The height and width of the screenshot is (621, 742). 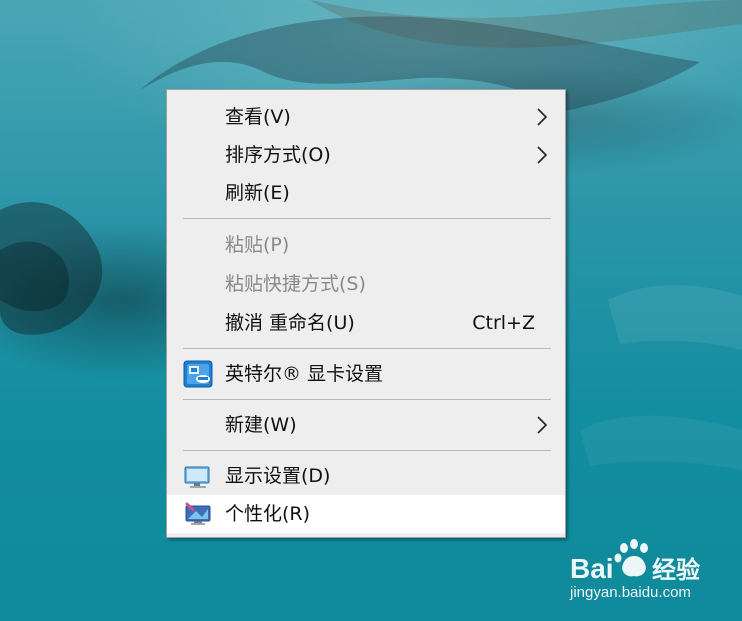 I want to click on menu-item-sort-by: 排序方式(O), so click(x=366, y=155).